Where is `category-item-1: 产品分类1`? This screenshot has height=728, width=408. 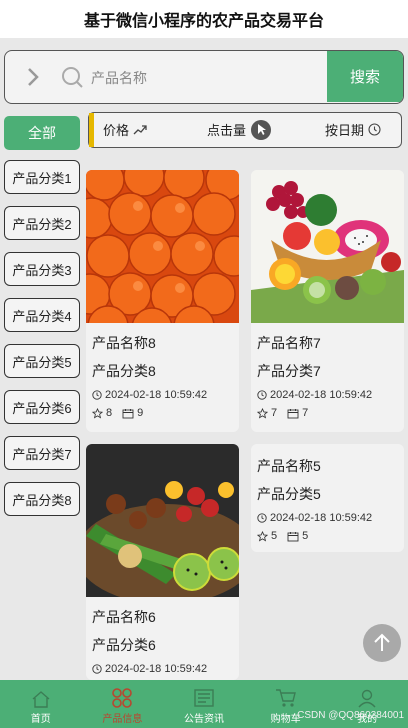
category-item-1: 产品分类1 is located at coordinates (42, 177).